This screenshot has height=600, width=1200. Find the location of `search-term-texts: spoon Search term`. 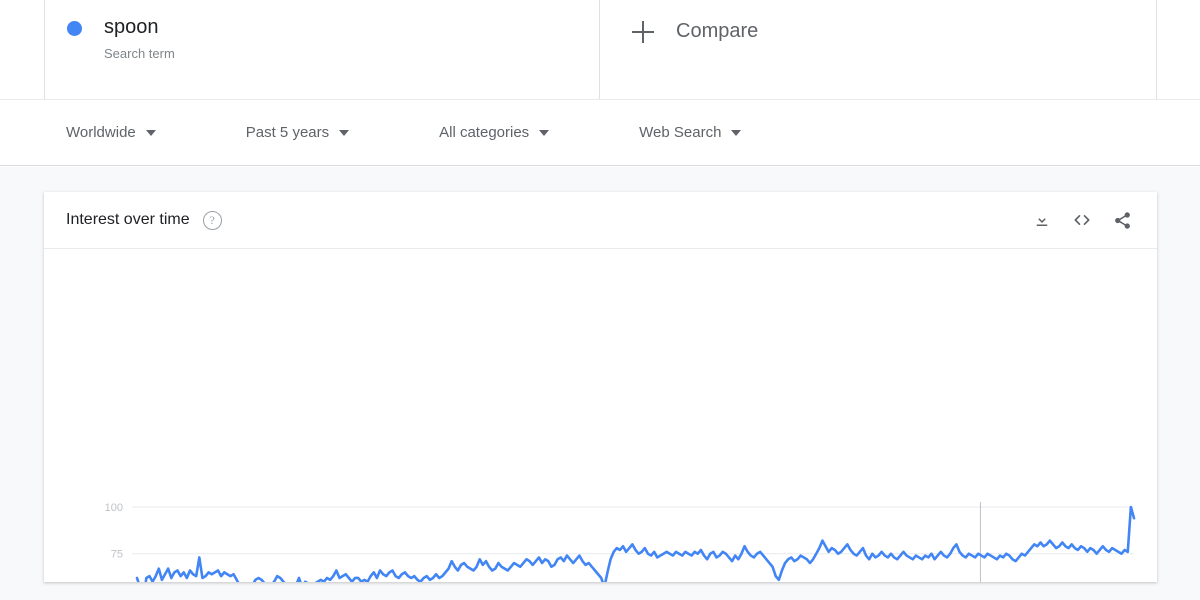

search-term-texts: spoon Search term is located at coordinates (139, 37).